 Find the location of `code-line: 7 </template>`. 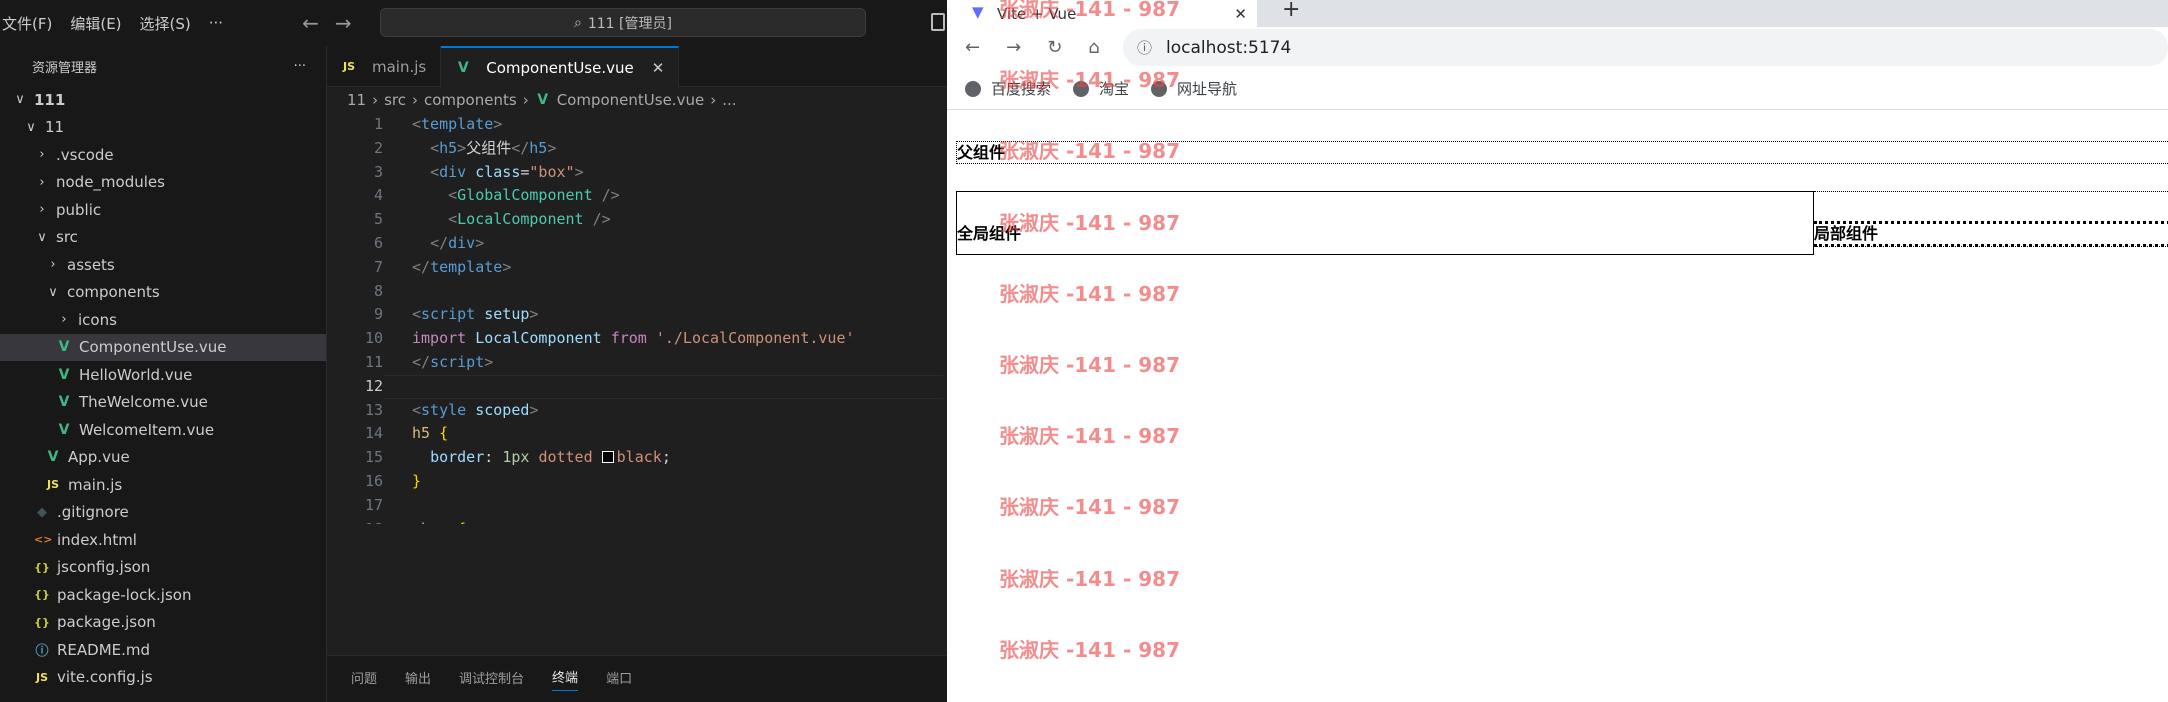

code-line: 7 </template> is located at coordinates (637, 268).